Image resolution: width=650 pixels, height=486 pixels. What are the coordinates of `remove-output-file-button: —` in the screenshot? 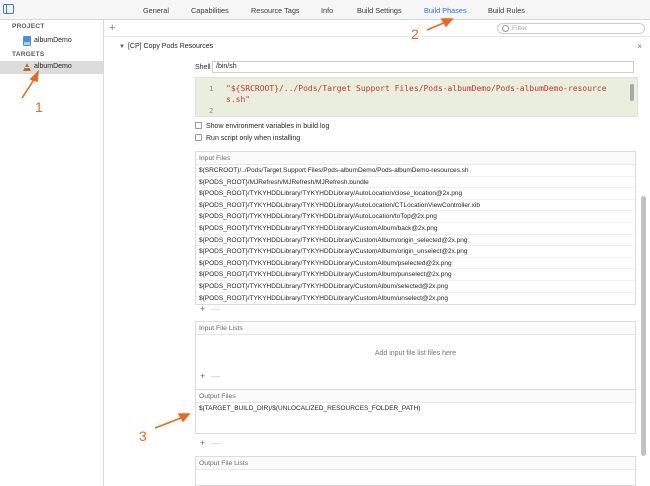 It's located at (215, 443).